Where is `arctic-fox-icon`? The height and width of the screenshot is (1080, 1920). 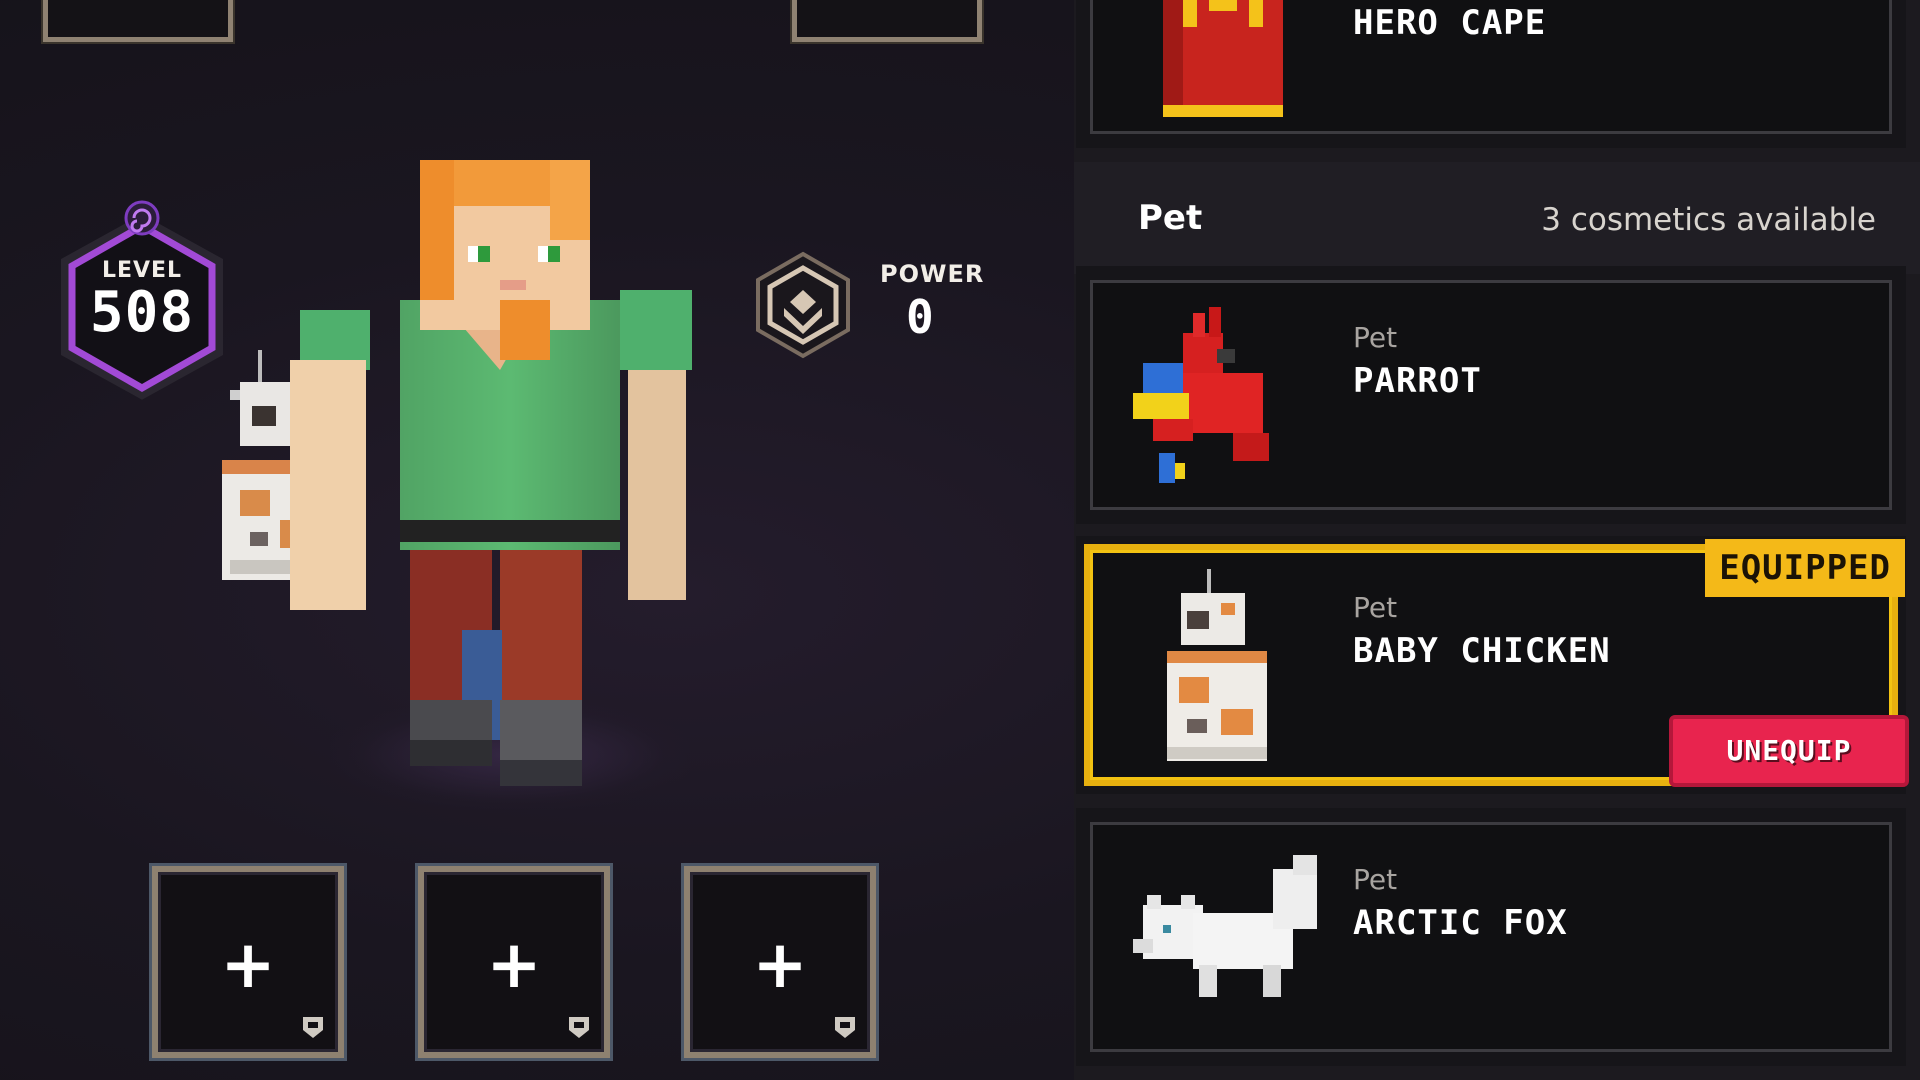
arctic-fox-icon is located at coordinates (1225, 926).